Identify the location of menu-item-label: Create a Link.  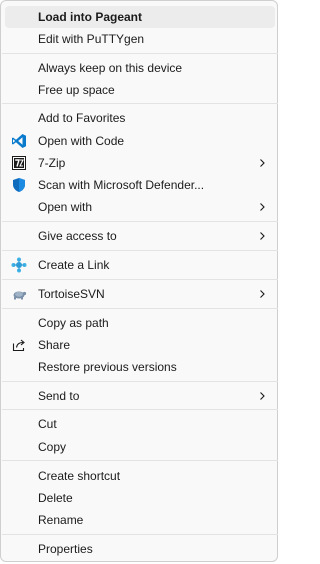
(74, 265).